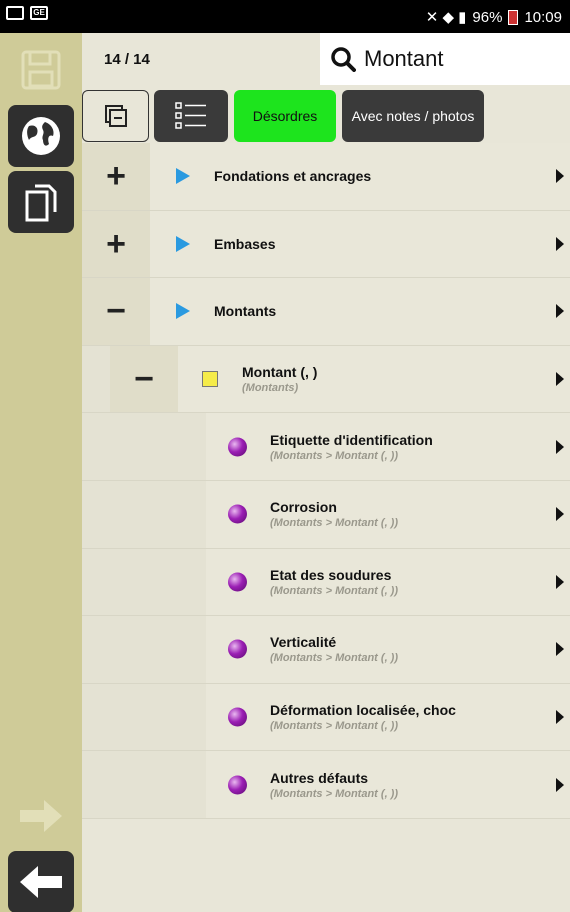 This screenshot has width=570, height=912. What do you see at coordinates (326, 379) in the screenshot?
I see `list-item: − Montant (, ) (Montants)` at bounding box center [326, 379].